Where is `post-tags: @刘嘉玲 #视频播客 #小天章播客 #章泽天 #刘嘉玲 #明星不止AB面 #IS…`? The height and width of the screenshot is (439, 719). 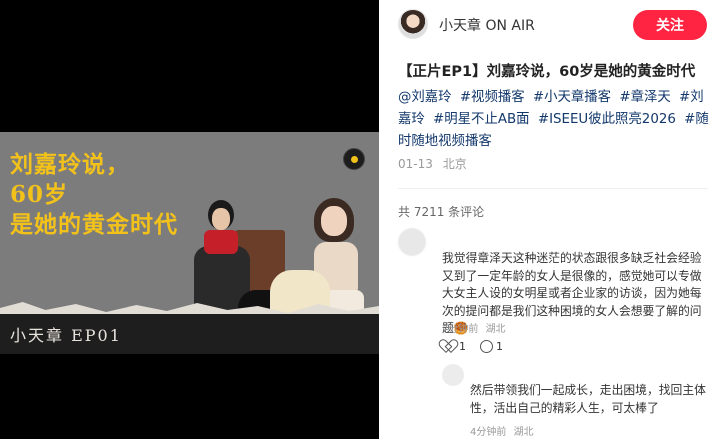
post-tags: @刘嘉玲 #视频播客 #小天章播客 #章泽天 #刘嘉玲 #明星不止AB面 #IS… is located at coordinates (556, 120).